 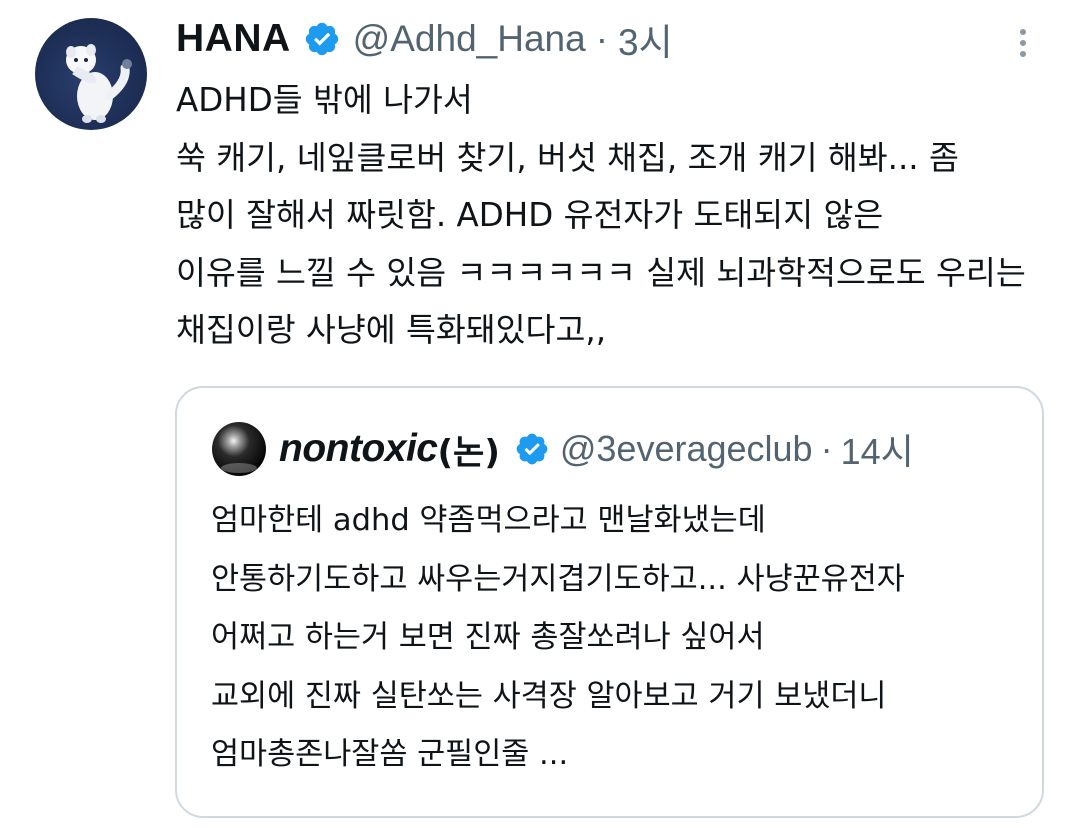 What do you see at coordinates (324, 100) in the screenshot?
I see `tweet-body-line: ADHD들 밖에 나가서` at bounding box center [324, 100].